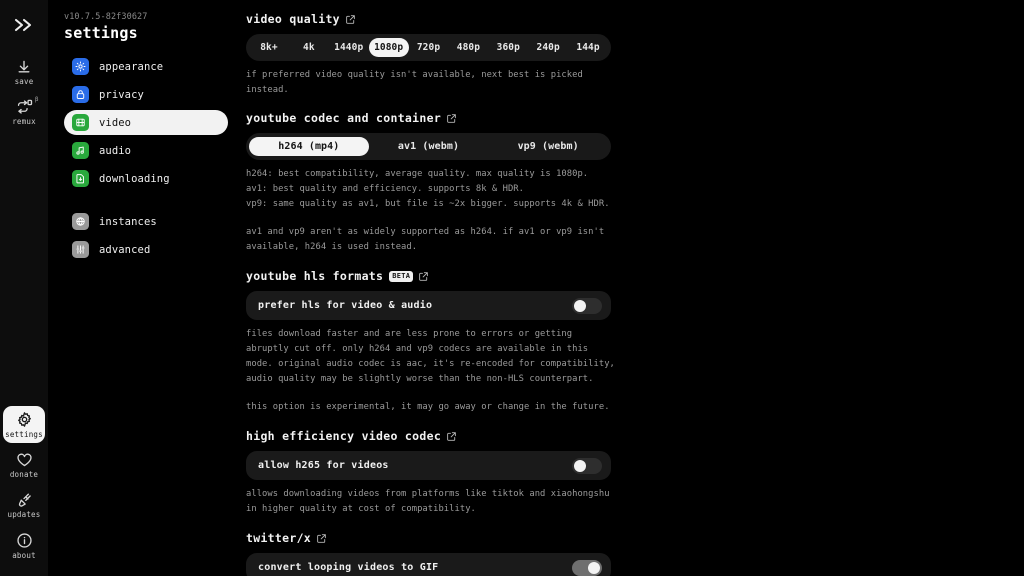 This screenshot has width=1024, height=576. What do you see at coordinates (146, 200) in the screenshot?
I see `nav-group-separator` at bounding box center [146, 200].